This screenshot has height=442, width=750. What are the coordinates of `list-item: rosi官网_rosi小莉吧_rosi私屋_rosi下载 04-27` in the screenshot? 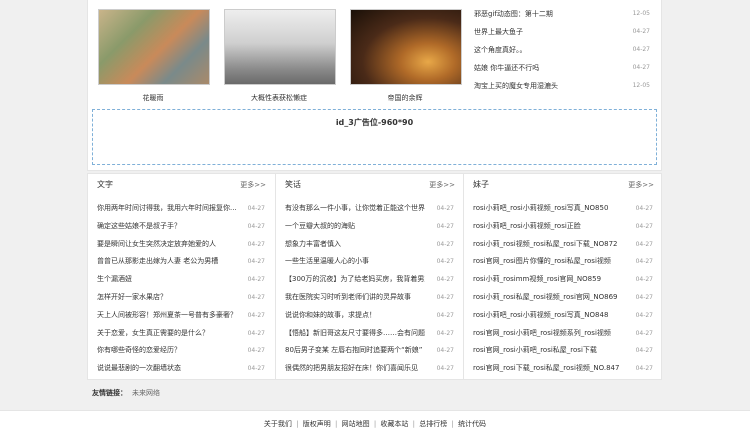 It's located at (563, 351).